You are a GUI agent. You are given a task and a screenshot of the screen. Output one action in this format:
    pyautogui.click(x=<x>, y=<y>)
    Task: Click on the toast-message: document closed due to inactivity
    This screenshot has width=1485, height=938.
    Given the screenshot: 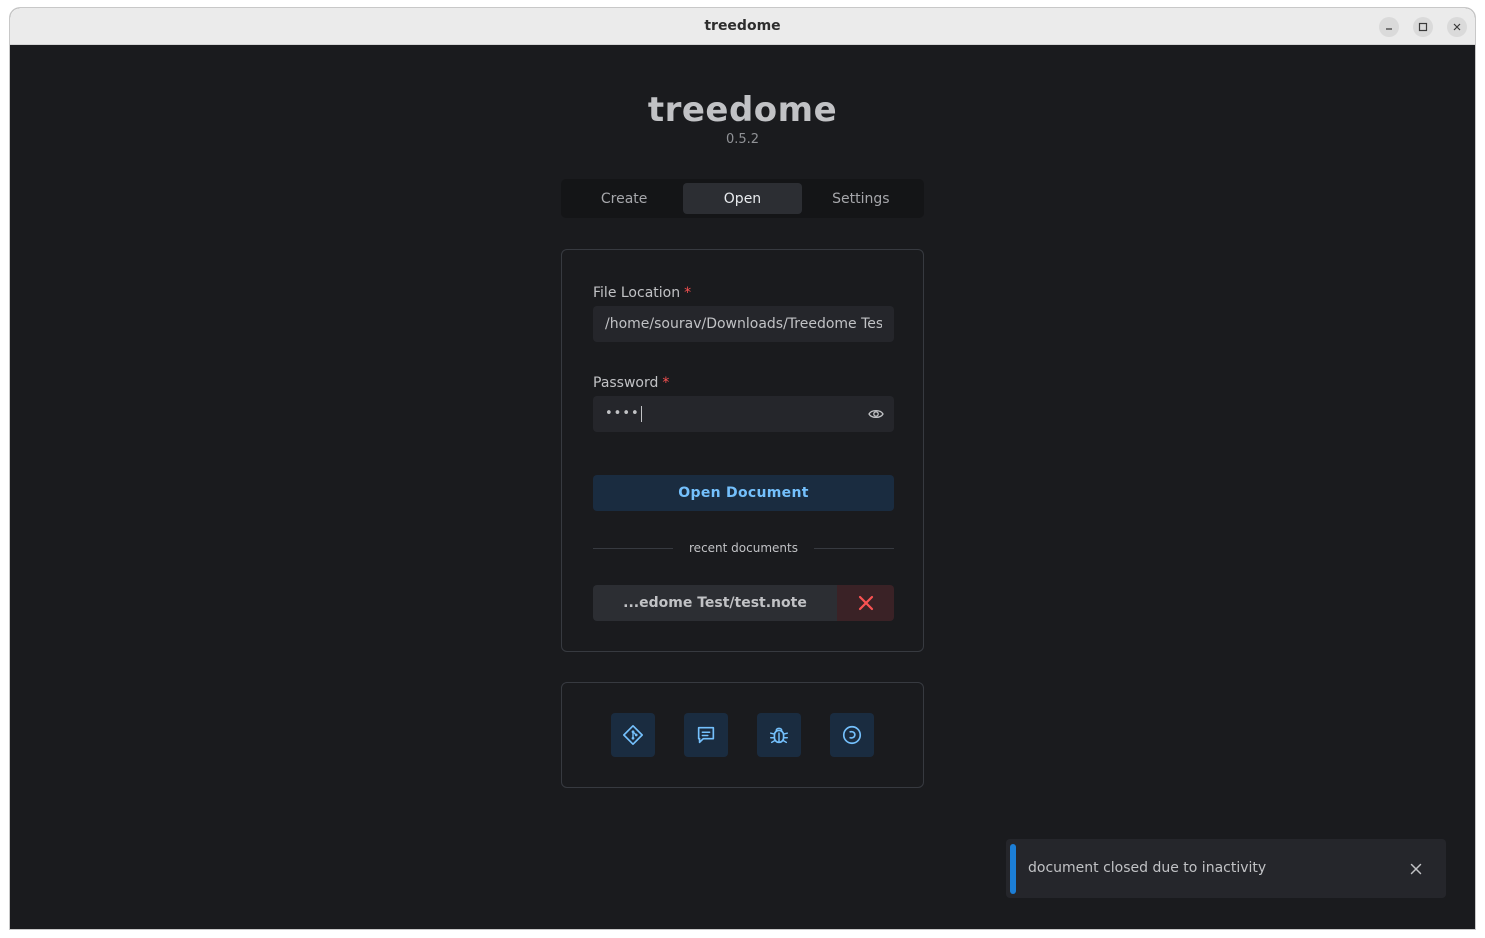 What is the action you would take?
    pyautogui.click(x=1147, y=868)
    